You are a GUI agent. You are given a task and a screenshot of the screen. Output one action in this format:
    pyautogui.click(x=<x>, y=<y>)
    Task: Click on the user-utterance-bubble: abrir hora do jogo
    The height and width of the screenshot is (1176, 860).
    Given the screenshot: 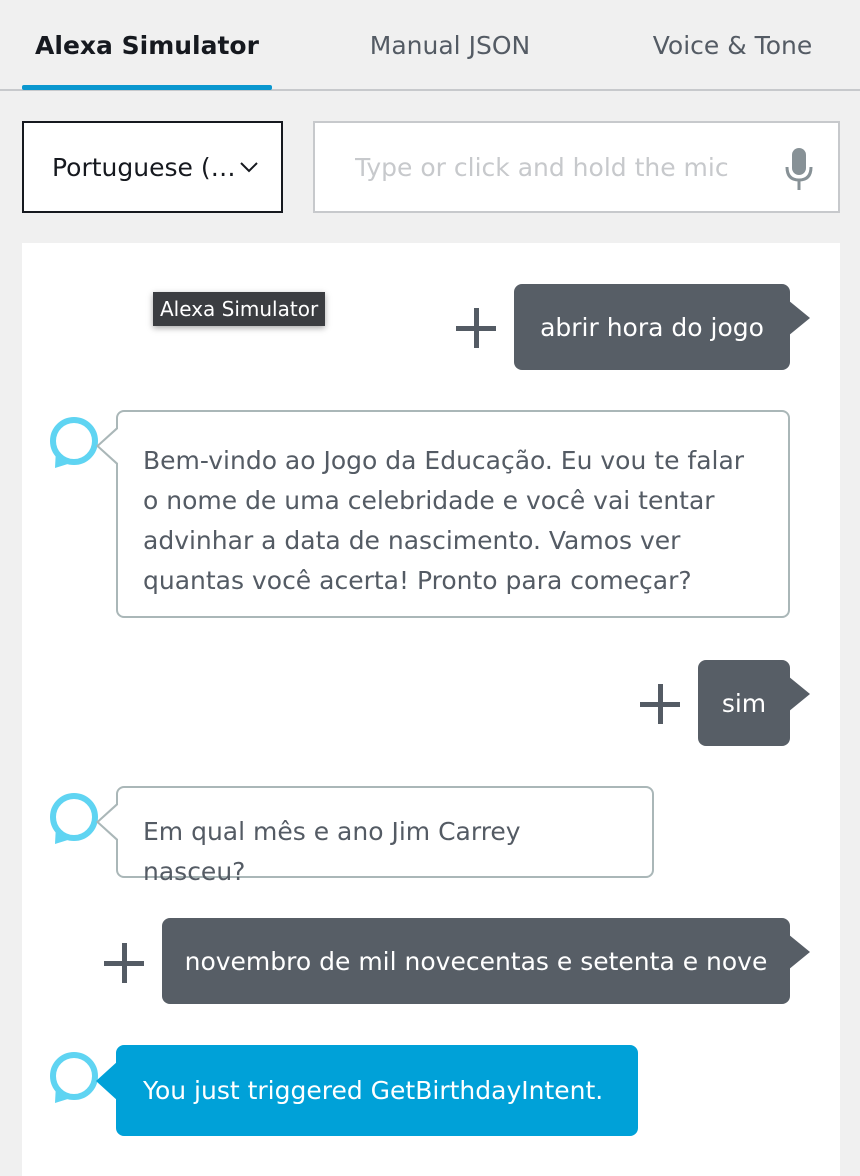 What is the action you would take?
    pyautogui.click(x=662, y=327)
    